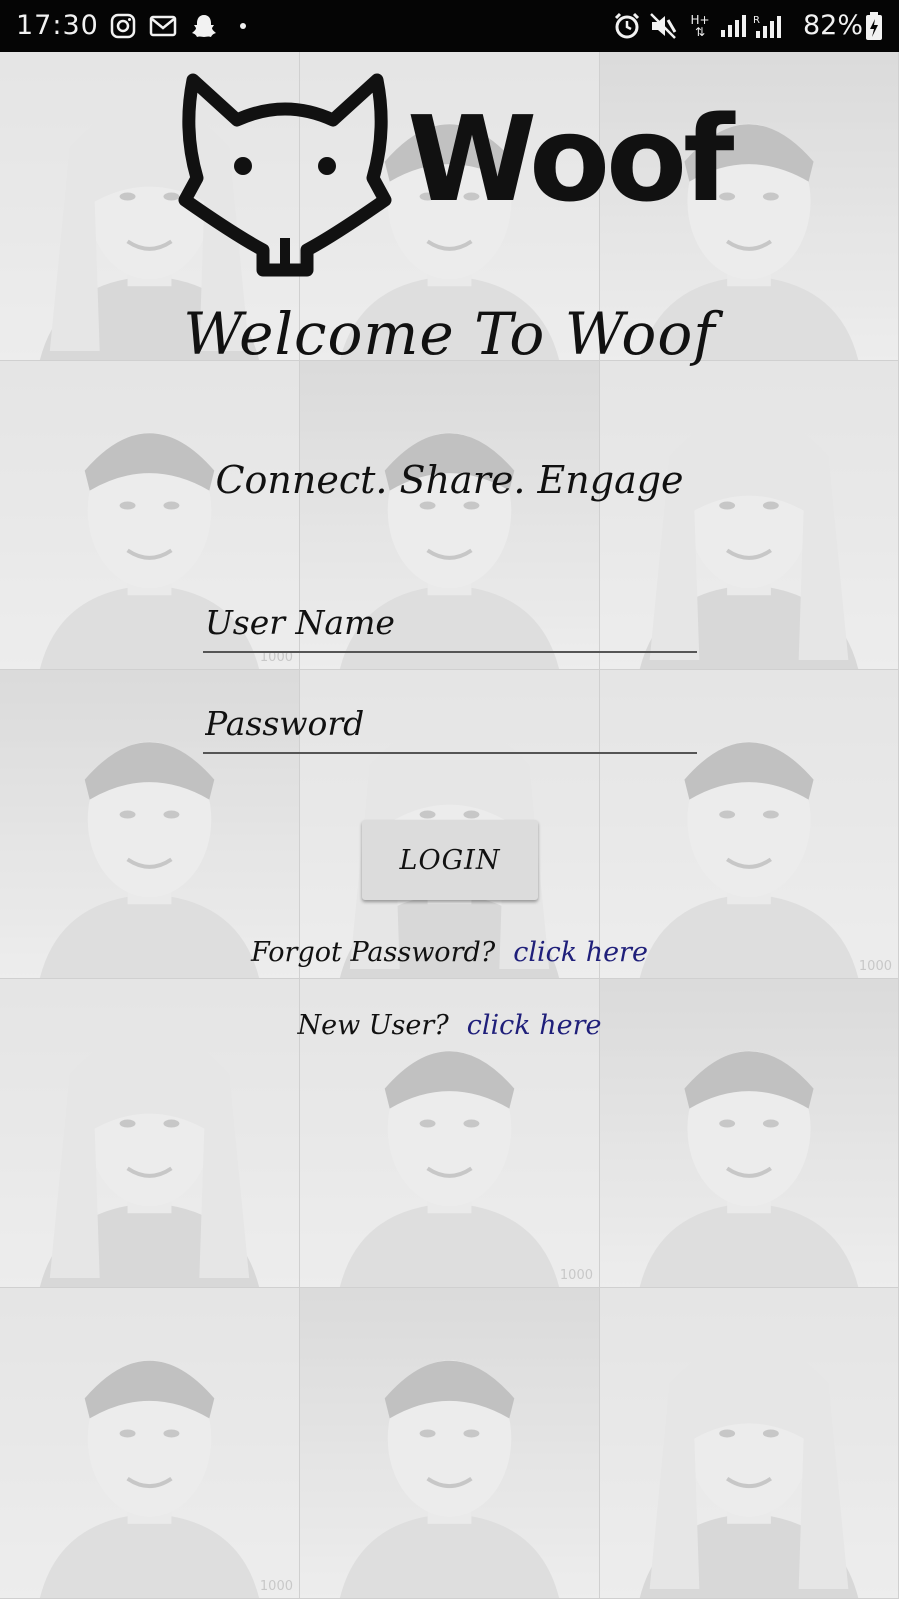 This screenshot has width=899, height=1599. I want to click on dot-icon, so click(243, 26).